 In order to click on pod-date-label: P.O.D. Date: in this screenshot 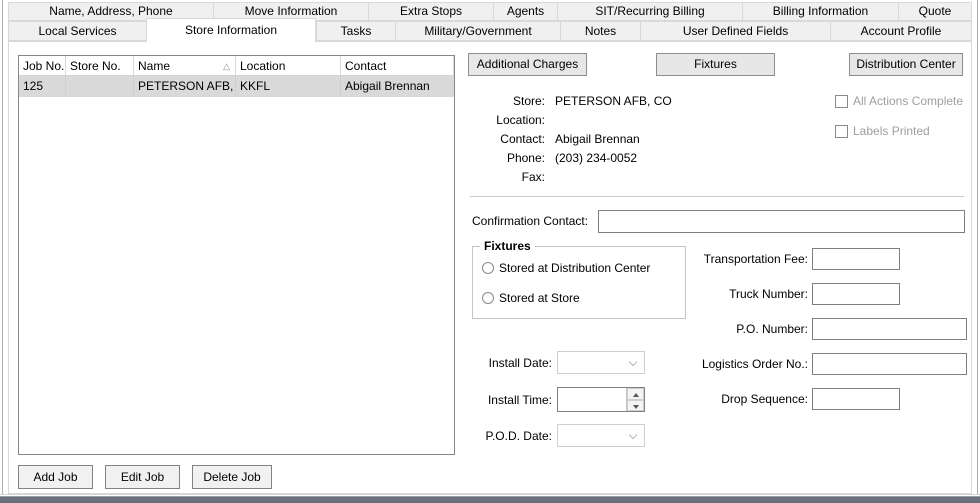, I will do `click(518, 436)`.